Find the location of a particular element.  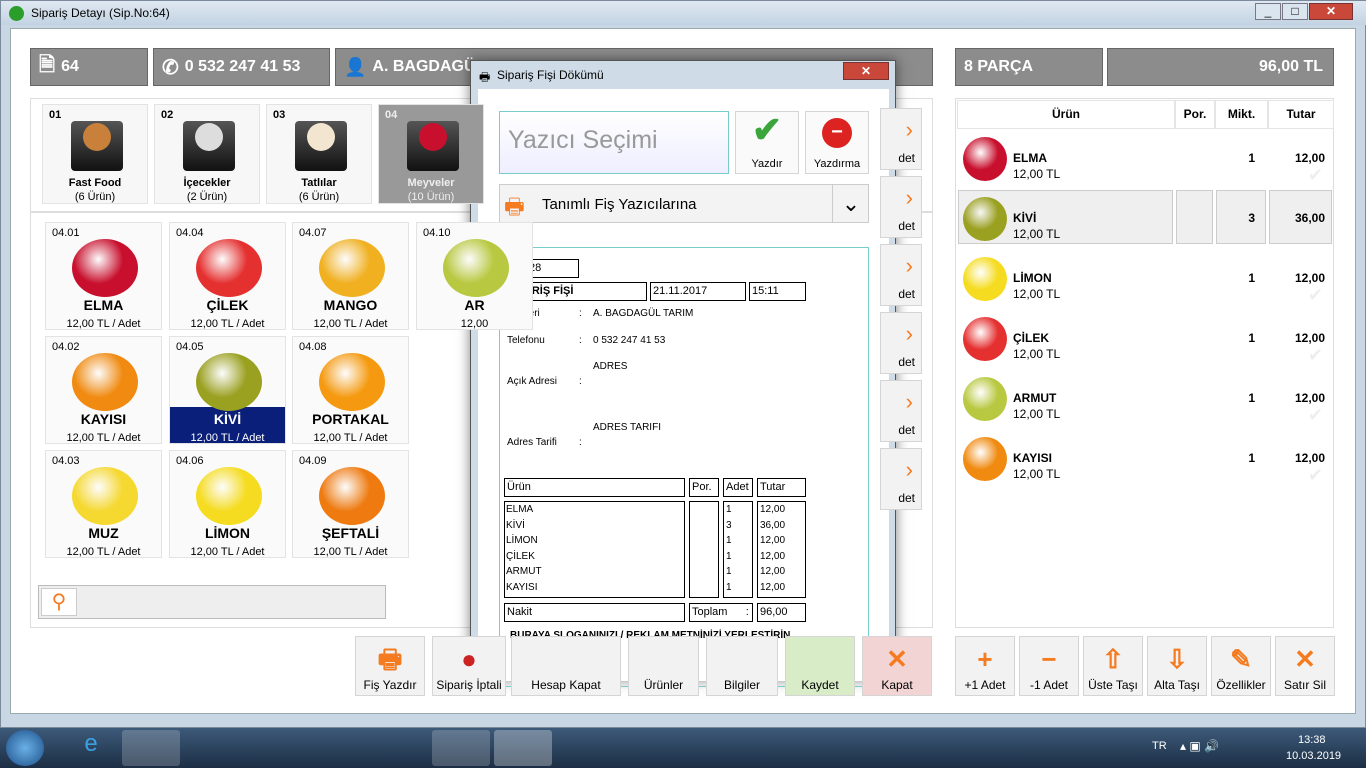

receipt-item-qty: 3 is located at coordinates (729, 525).